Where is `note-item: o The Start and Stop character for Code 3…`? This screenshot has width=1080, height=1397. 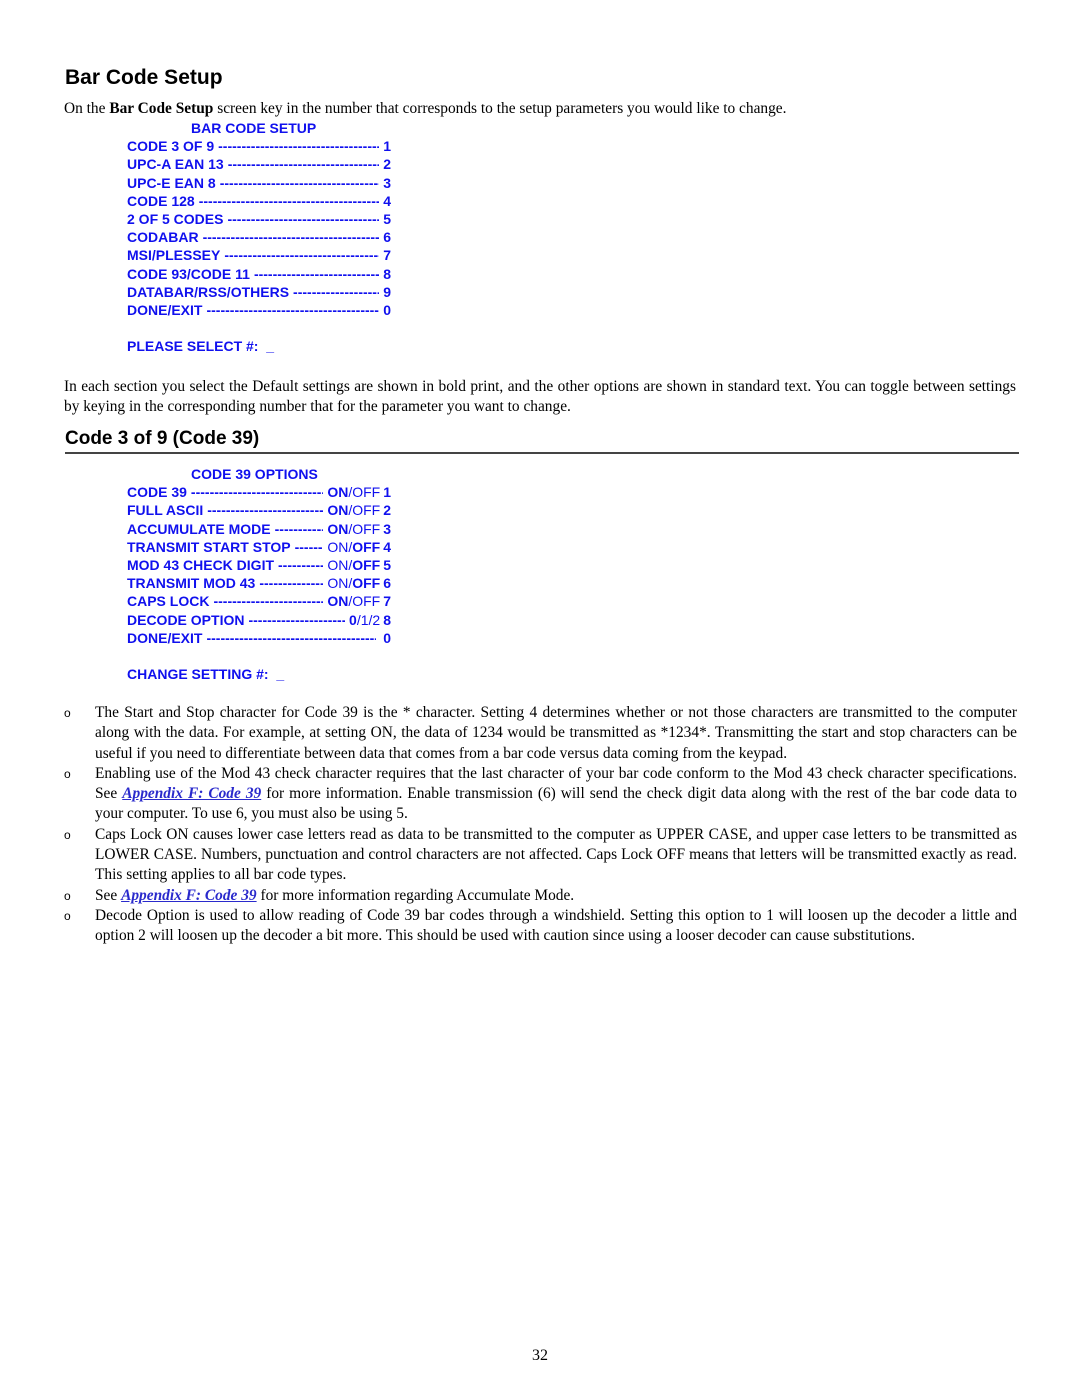 note-item: o The Start and Stop character for Code 3… is located at coordinates (540, 733).